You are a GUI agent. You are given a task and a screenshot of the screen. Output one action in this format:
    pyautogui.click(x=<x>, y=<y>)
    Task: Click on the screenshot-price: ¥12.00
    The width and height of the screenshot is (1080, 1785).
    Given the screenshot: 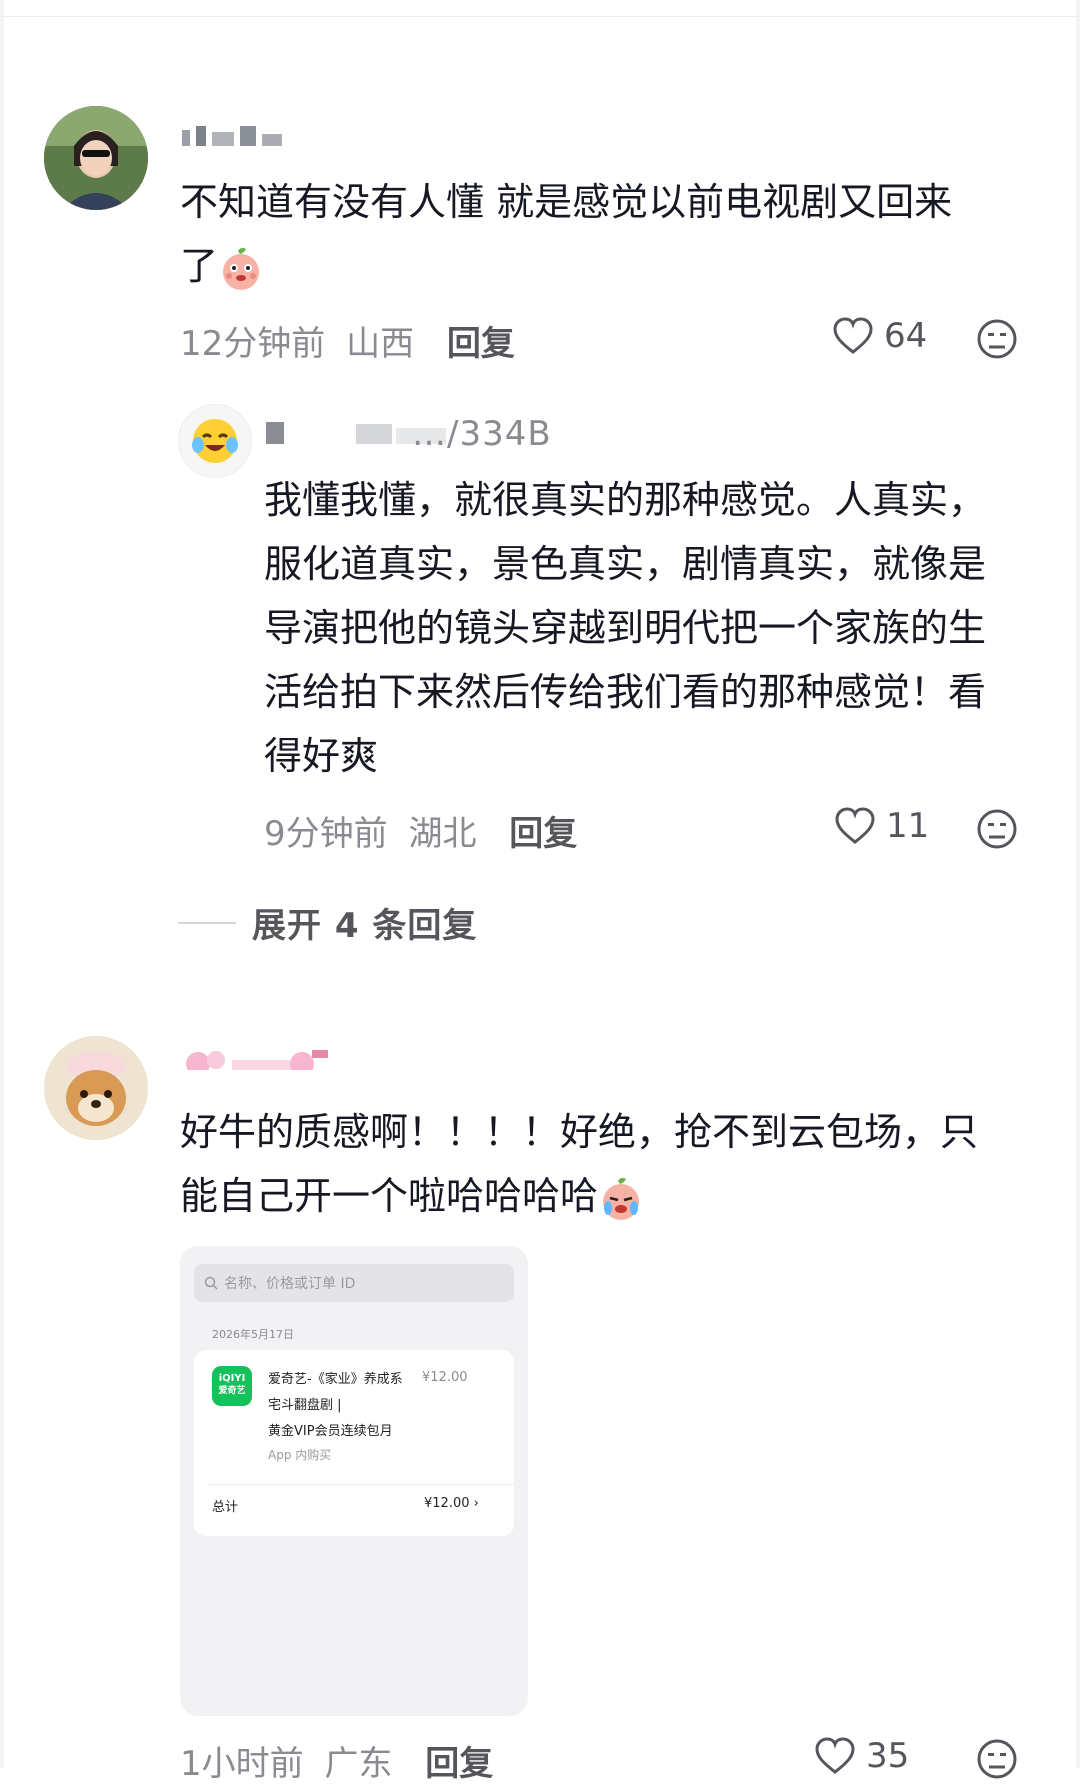 What is the action you would take?
    pyautogui.click(x=445, y=1377)
    